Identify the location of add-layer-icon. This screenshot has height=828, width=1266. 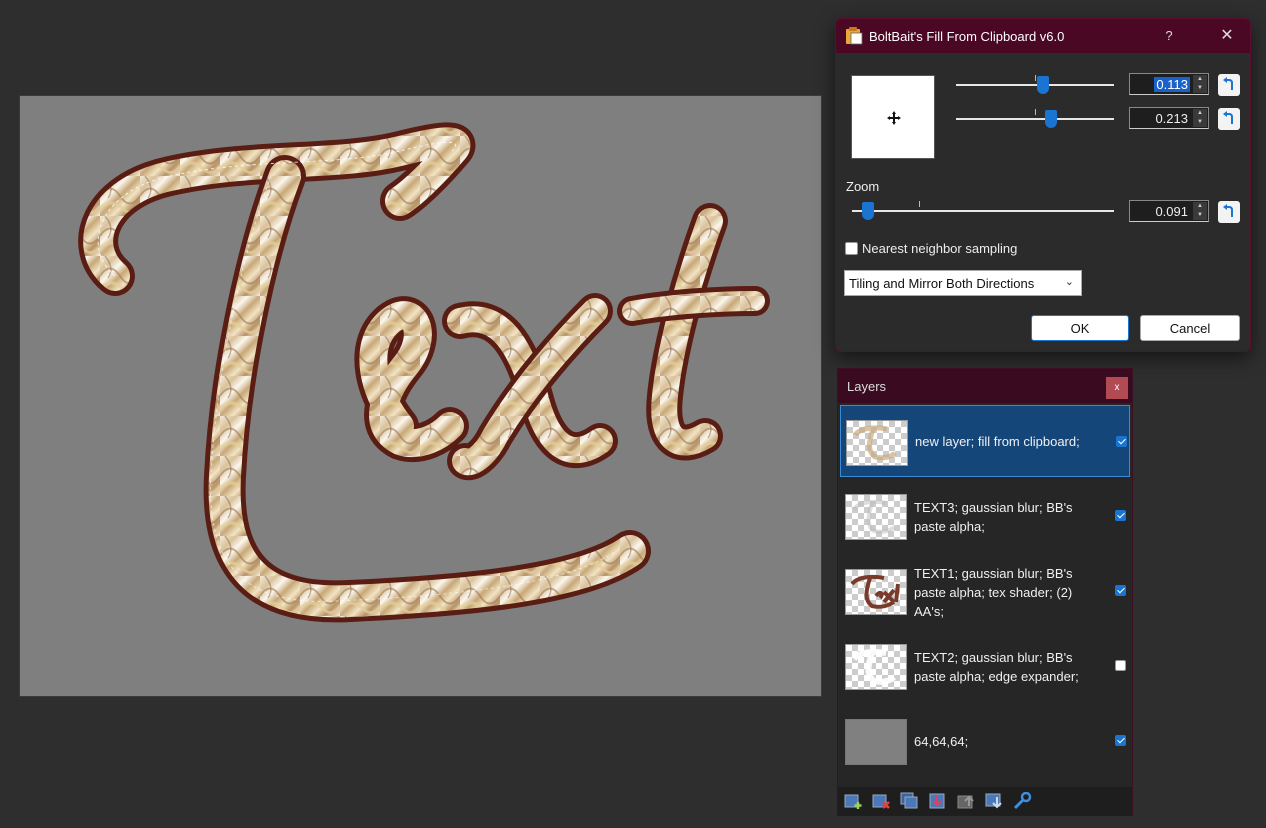
(854, 801).